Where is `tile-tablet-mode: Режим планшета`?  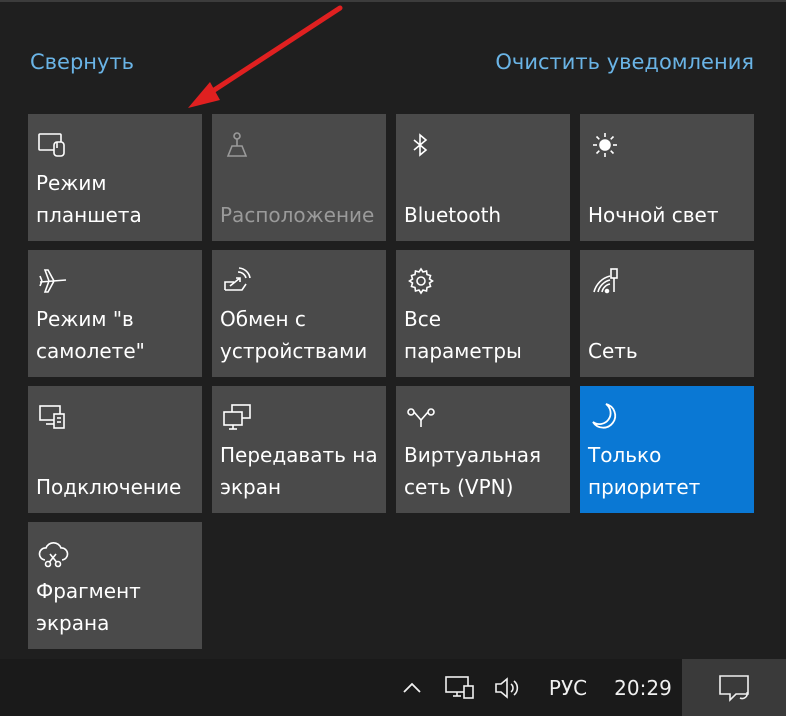
tile-tablet-mode: Режим планшета is located at coordinates (115, 177).